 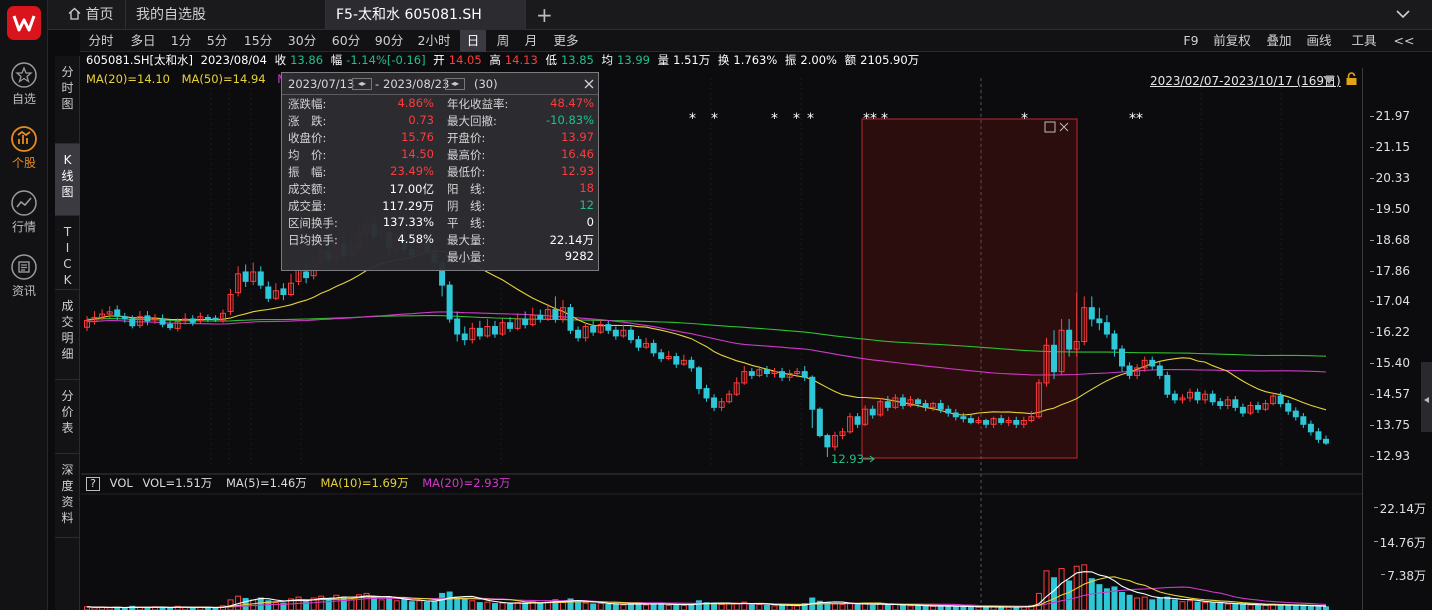 What do you see at coordinates (389, 41) in the screenshot?
I see `period-7: 90分` at bounding box center [389, 41].